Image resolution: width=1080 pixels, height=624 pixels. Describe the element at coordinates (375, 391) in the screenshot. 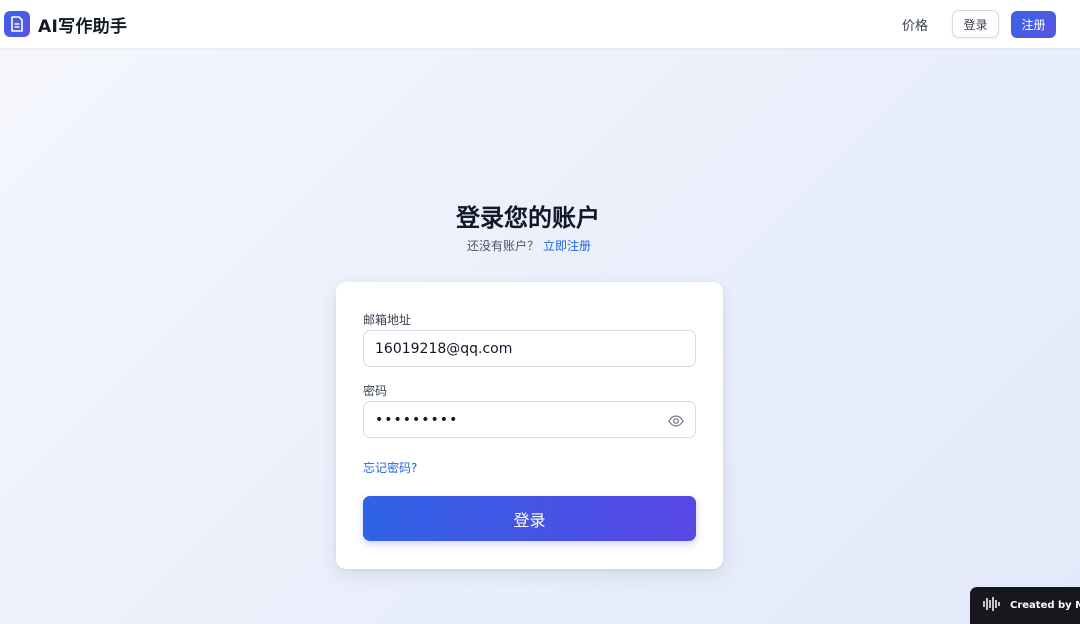

I see `password-label: 密码` at that location.